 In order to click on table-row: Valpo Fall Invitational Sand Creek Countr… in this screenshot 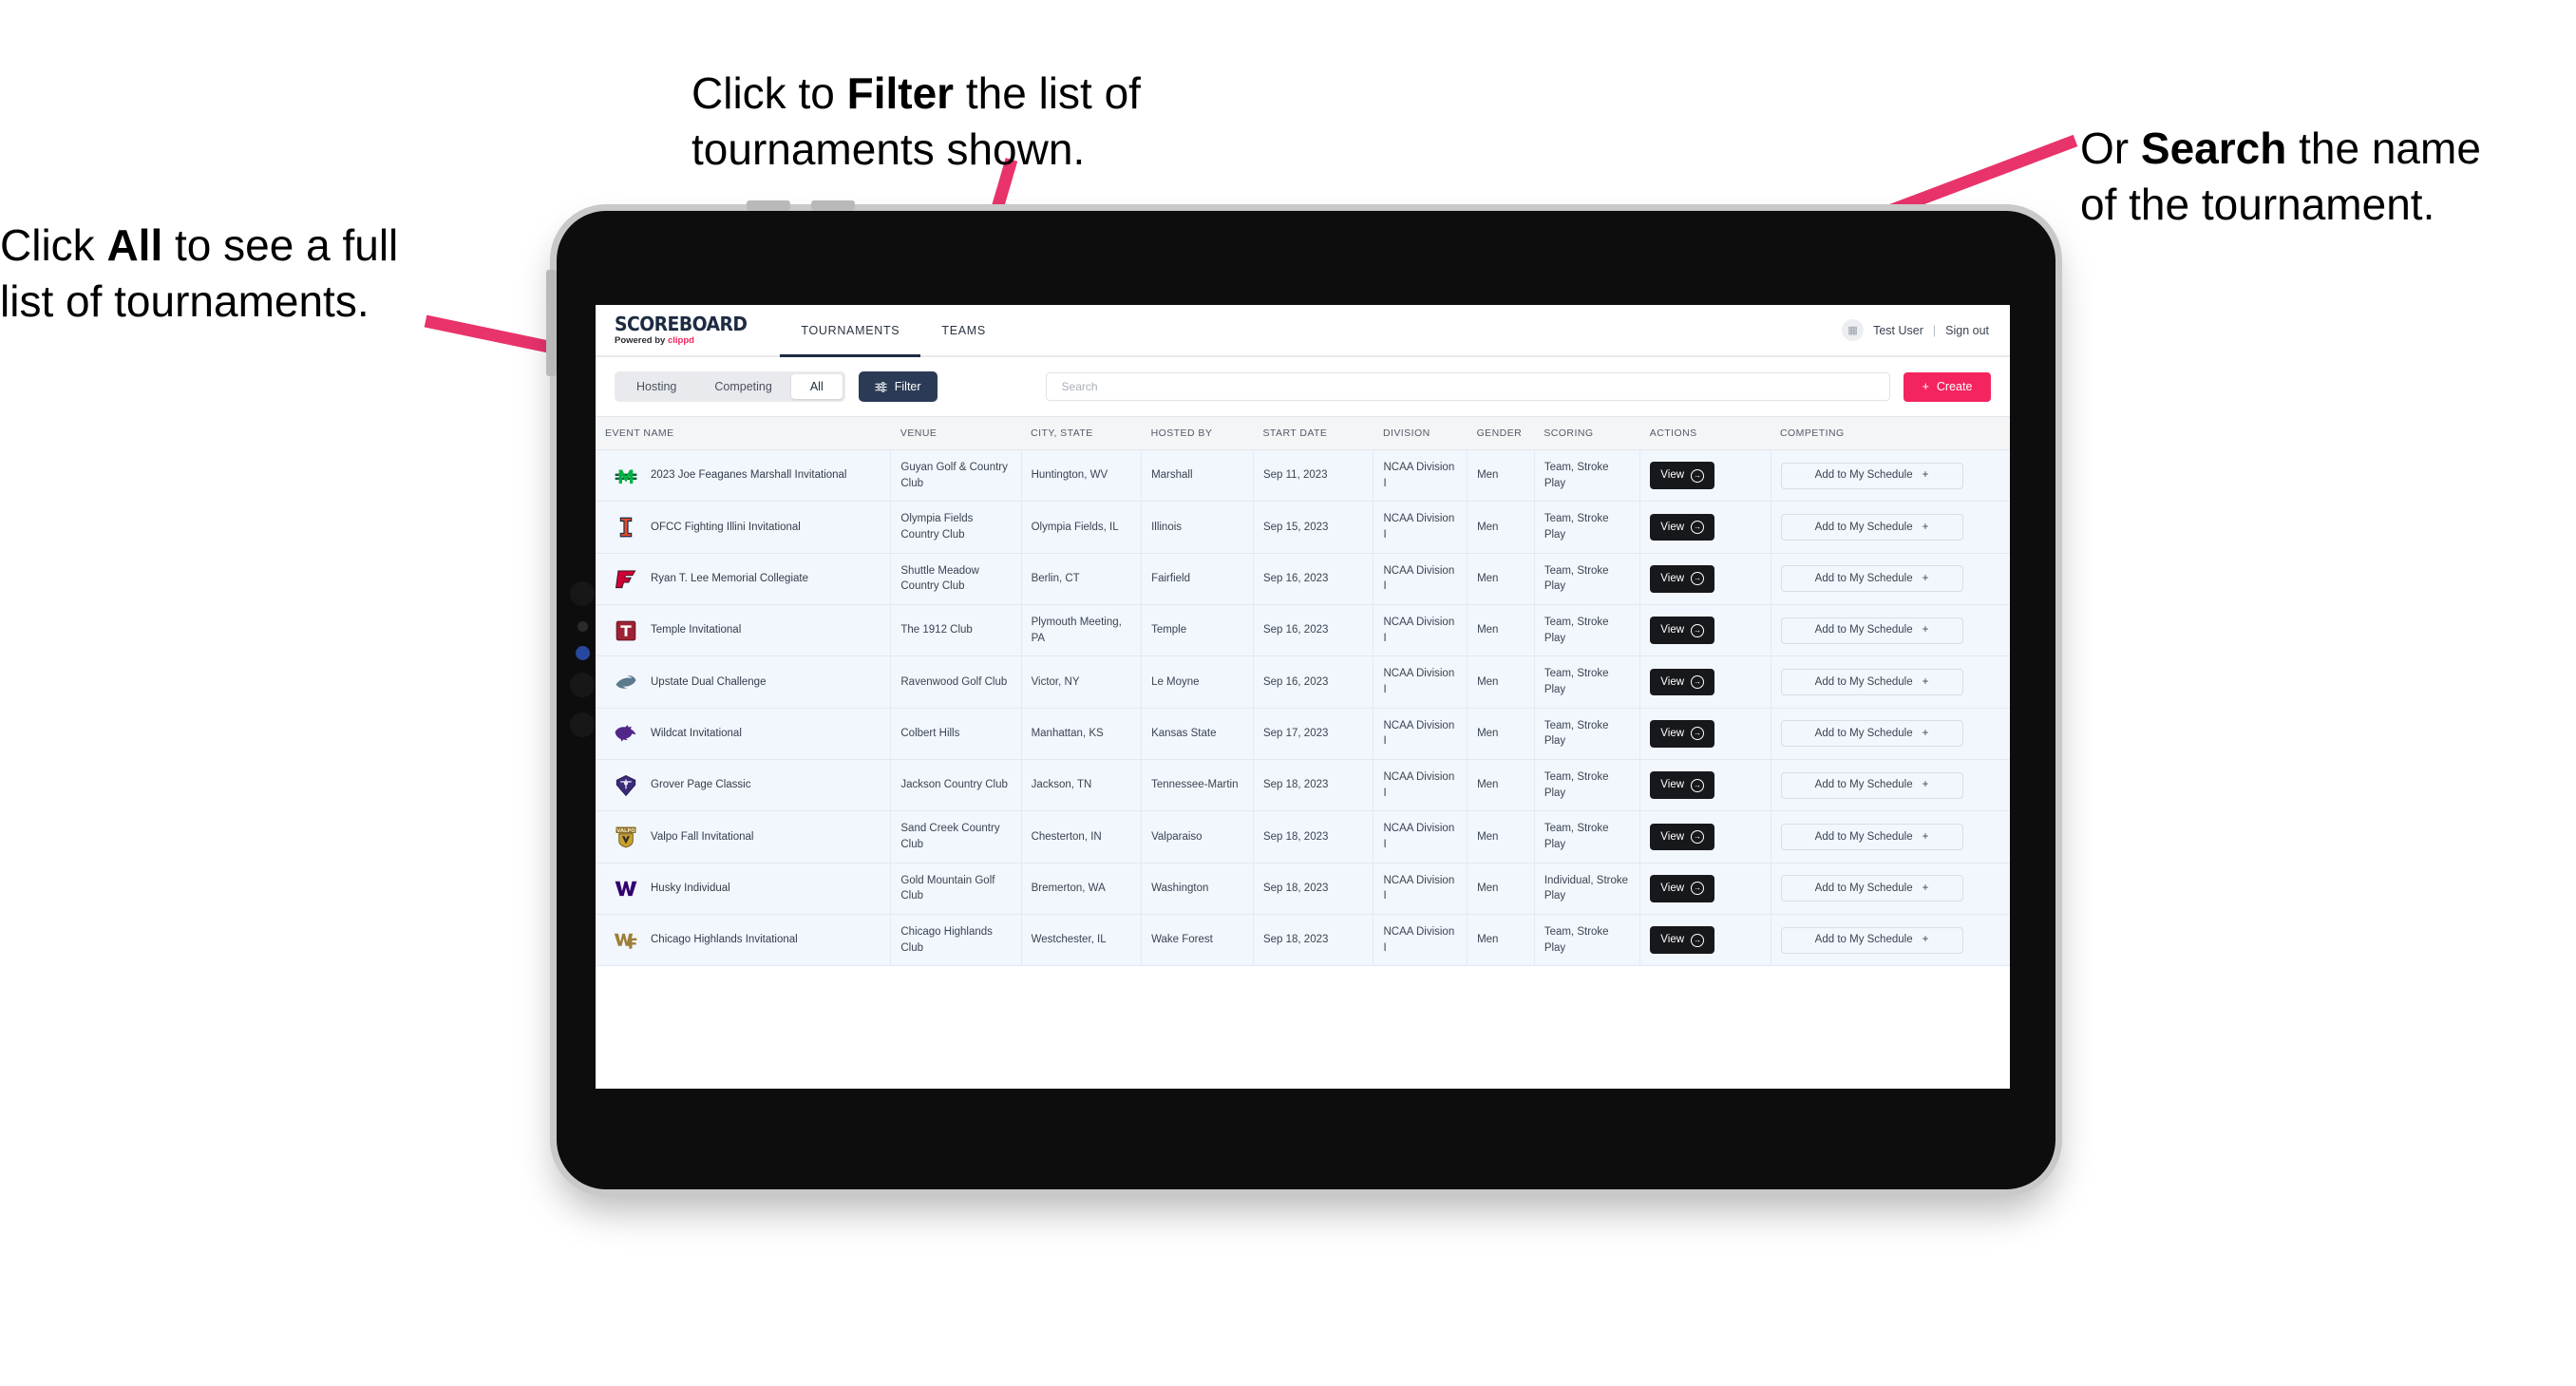, I will do `click(1303, 837)`.